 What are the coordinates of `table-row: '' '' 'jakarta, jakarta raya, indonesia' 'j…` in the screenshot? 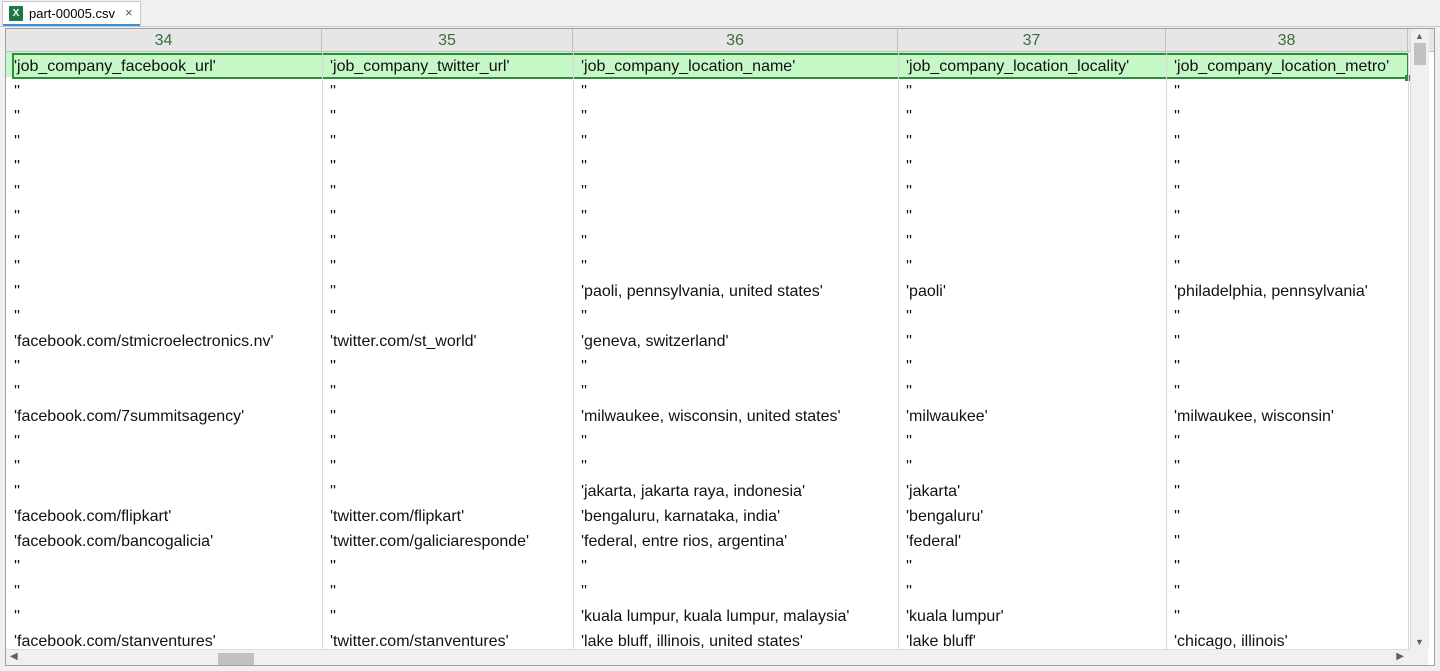 It's located at (714, 489).